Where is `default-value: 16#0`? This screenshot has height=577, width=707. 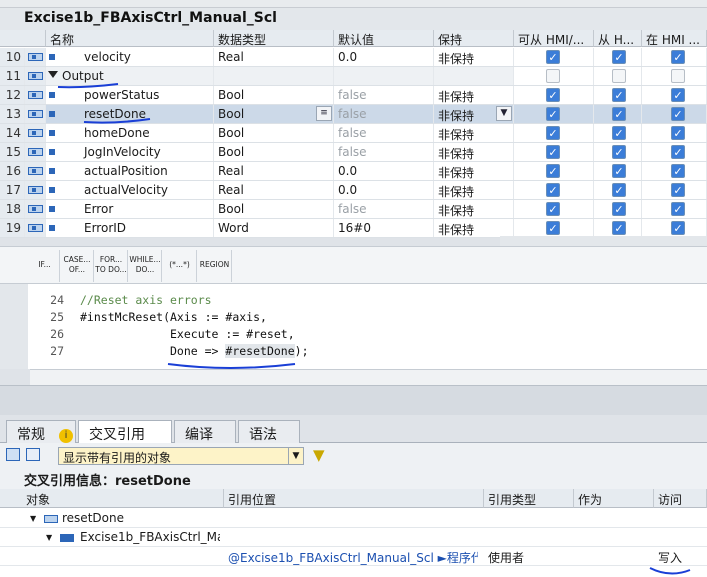
default-value: 16#0 is located at coordinates (384, 228).